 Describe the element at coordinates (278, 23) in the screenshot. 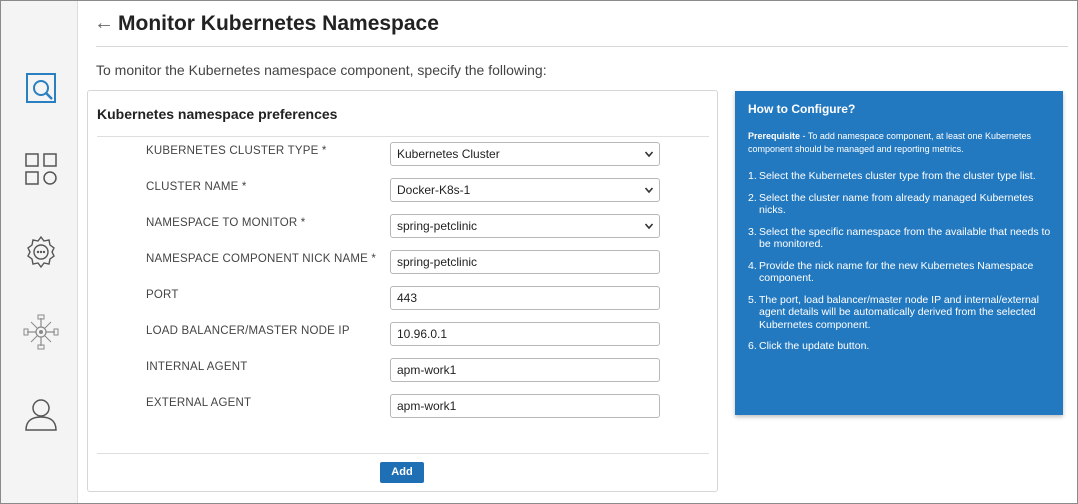

I see `page-title: Monitor Kubernetes Namespace` at that location.